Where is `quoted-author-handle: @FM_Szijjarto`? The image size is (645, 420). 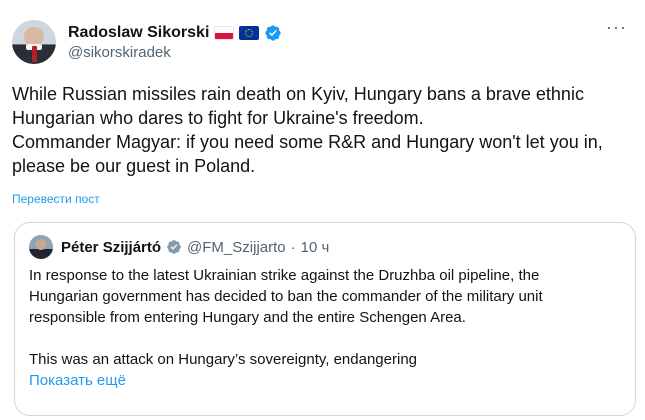
quoted-author-handle: @FM_Szijjarto is located at coordinates (236, 247).